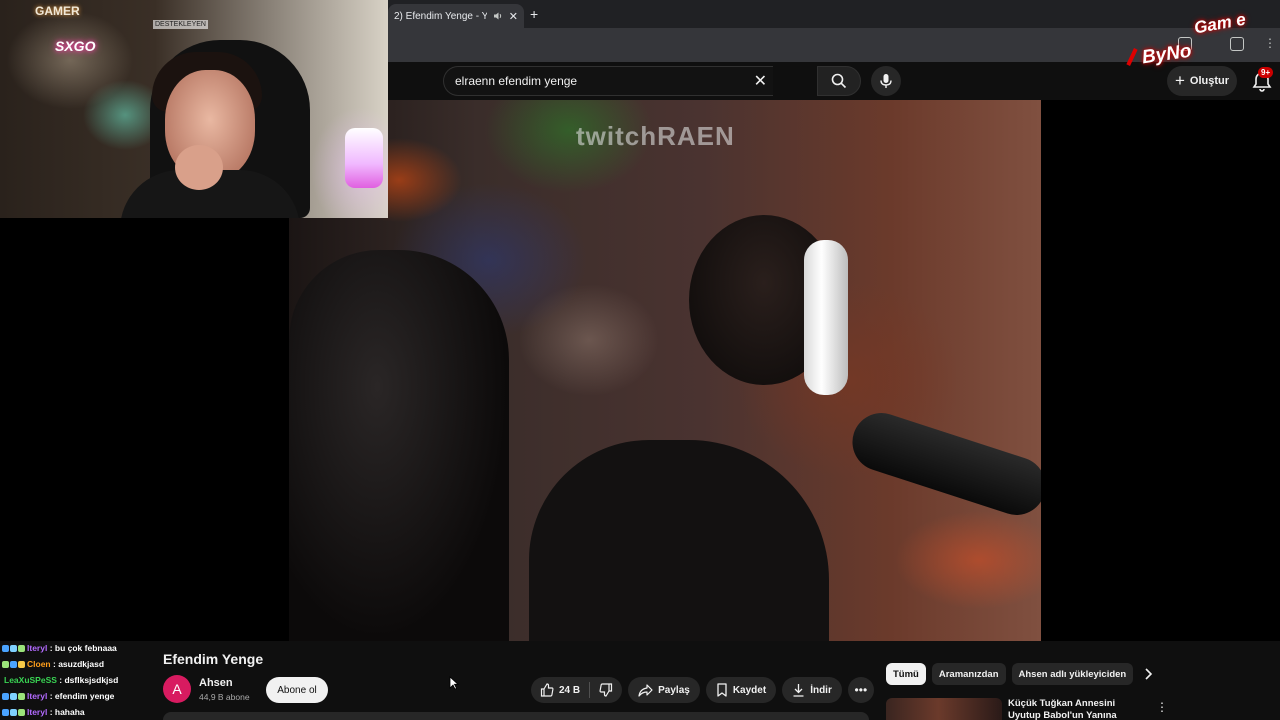  I want to click on share-label: Paylaş, so click(674, 690).